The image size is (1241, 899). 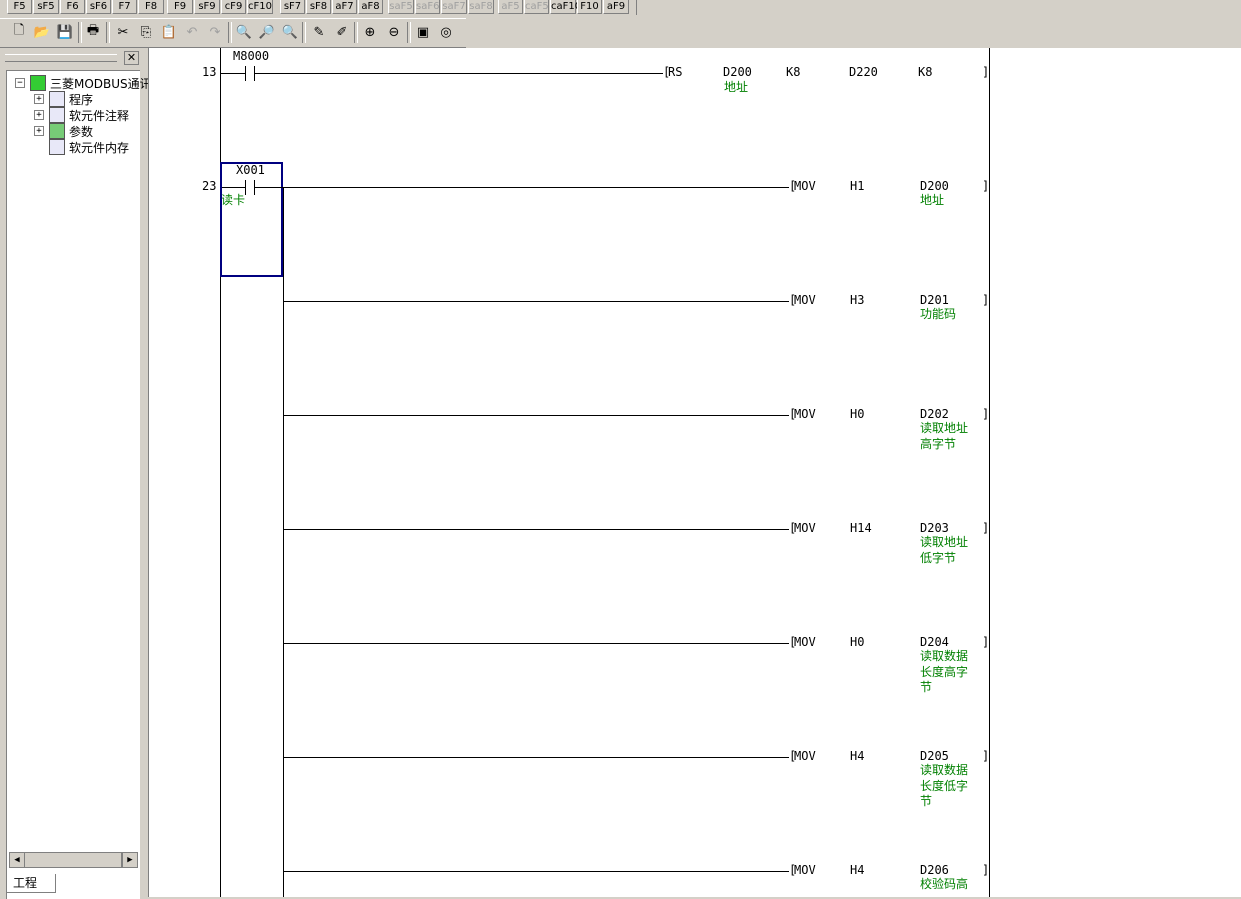 I want to click on undo-icon: ↶, so click(x=192, y=32).